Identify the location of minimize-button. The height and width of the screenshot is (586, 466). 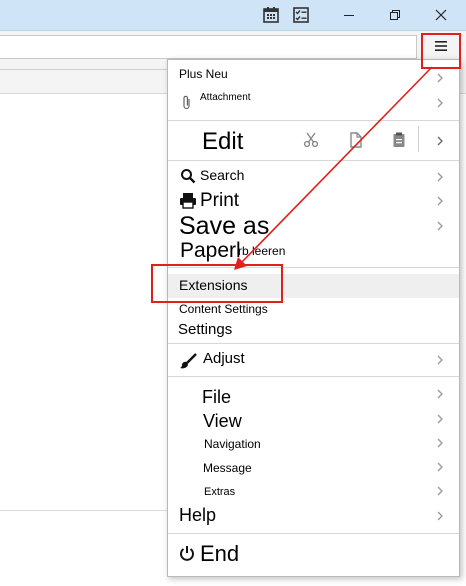
(349, 15).